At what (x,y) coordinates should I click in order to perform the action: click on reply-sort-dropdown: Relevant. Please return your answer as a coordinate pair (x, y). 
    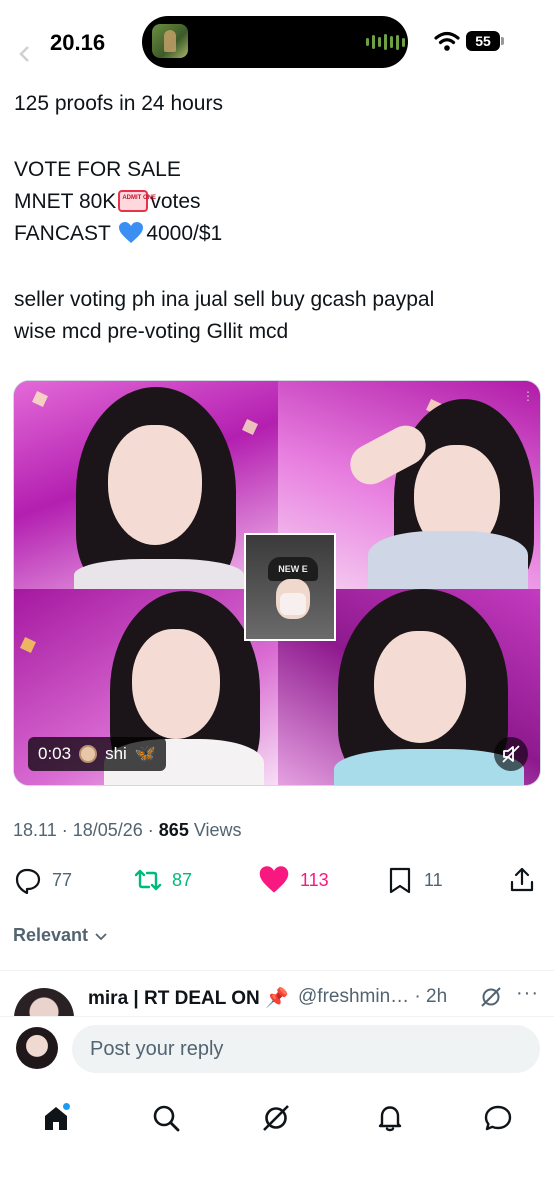
    Looking at the image, I should click on (60, 935).